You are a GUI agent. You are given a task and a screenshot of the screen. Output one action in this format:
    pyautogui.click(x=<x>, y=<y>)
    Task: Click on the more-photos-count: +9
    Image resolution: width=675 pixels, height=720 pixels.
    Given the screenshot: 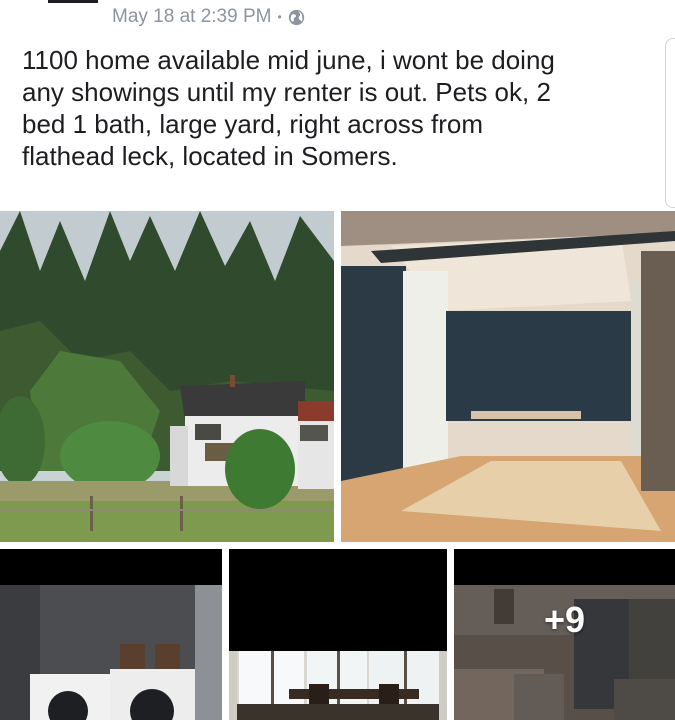 What is the action you would take?
    pyautogui.click(x=564, y=634)
    